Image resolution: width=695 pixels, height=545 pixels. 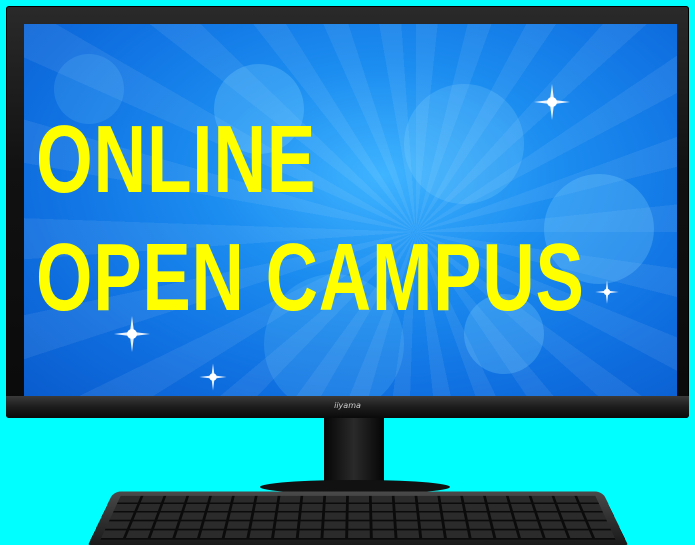 I want to click on bokeh-circle, so click(x=464, y=144).